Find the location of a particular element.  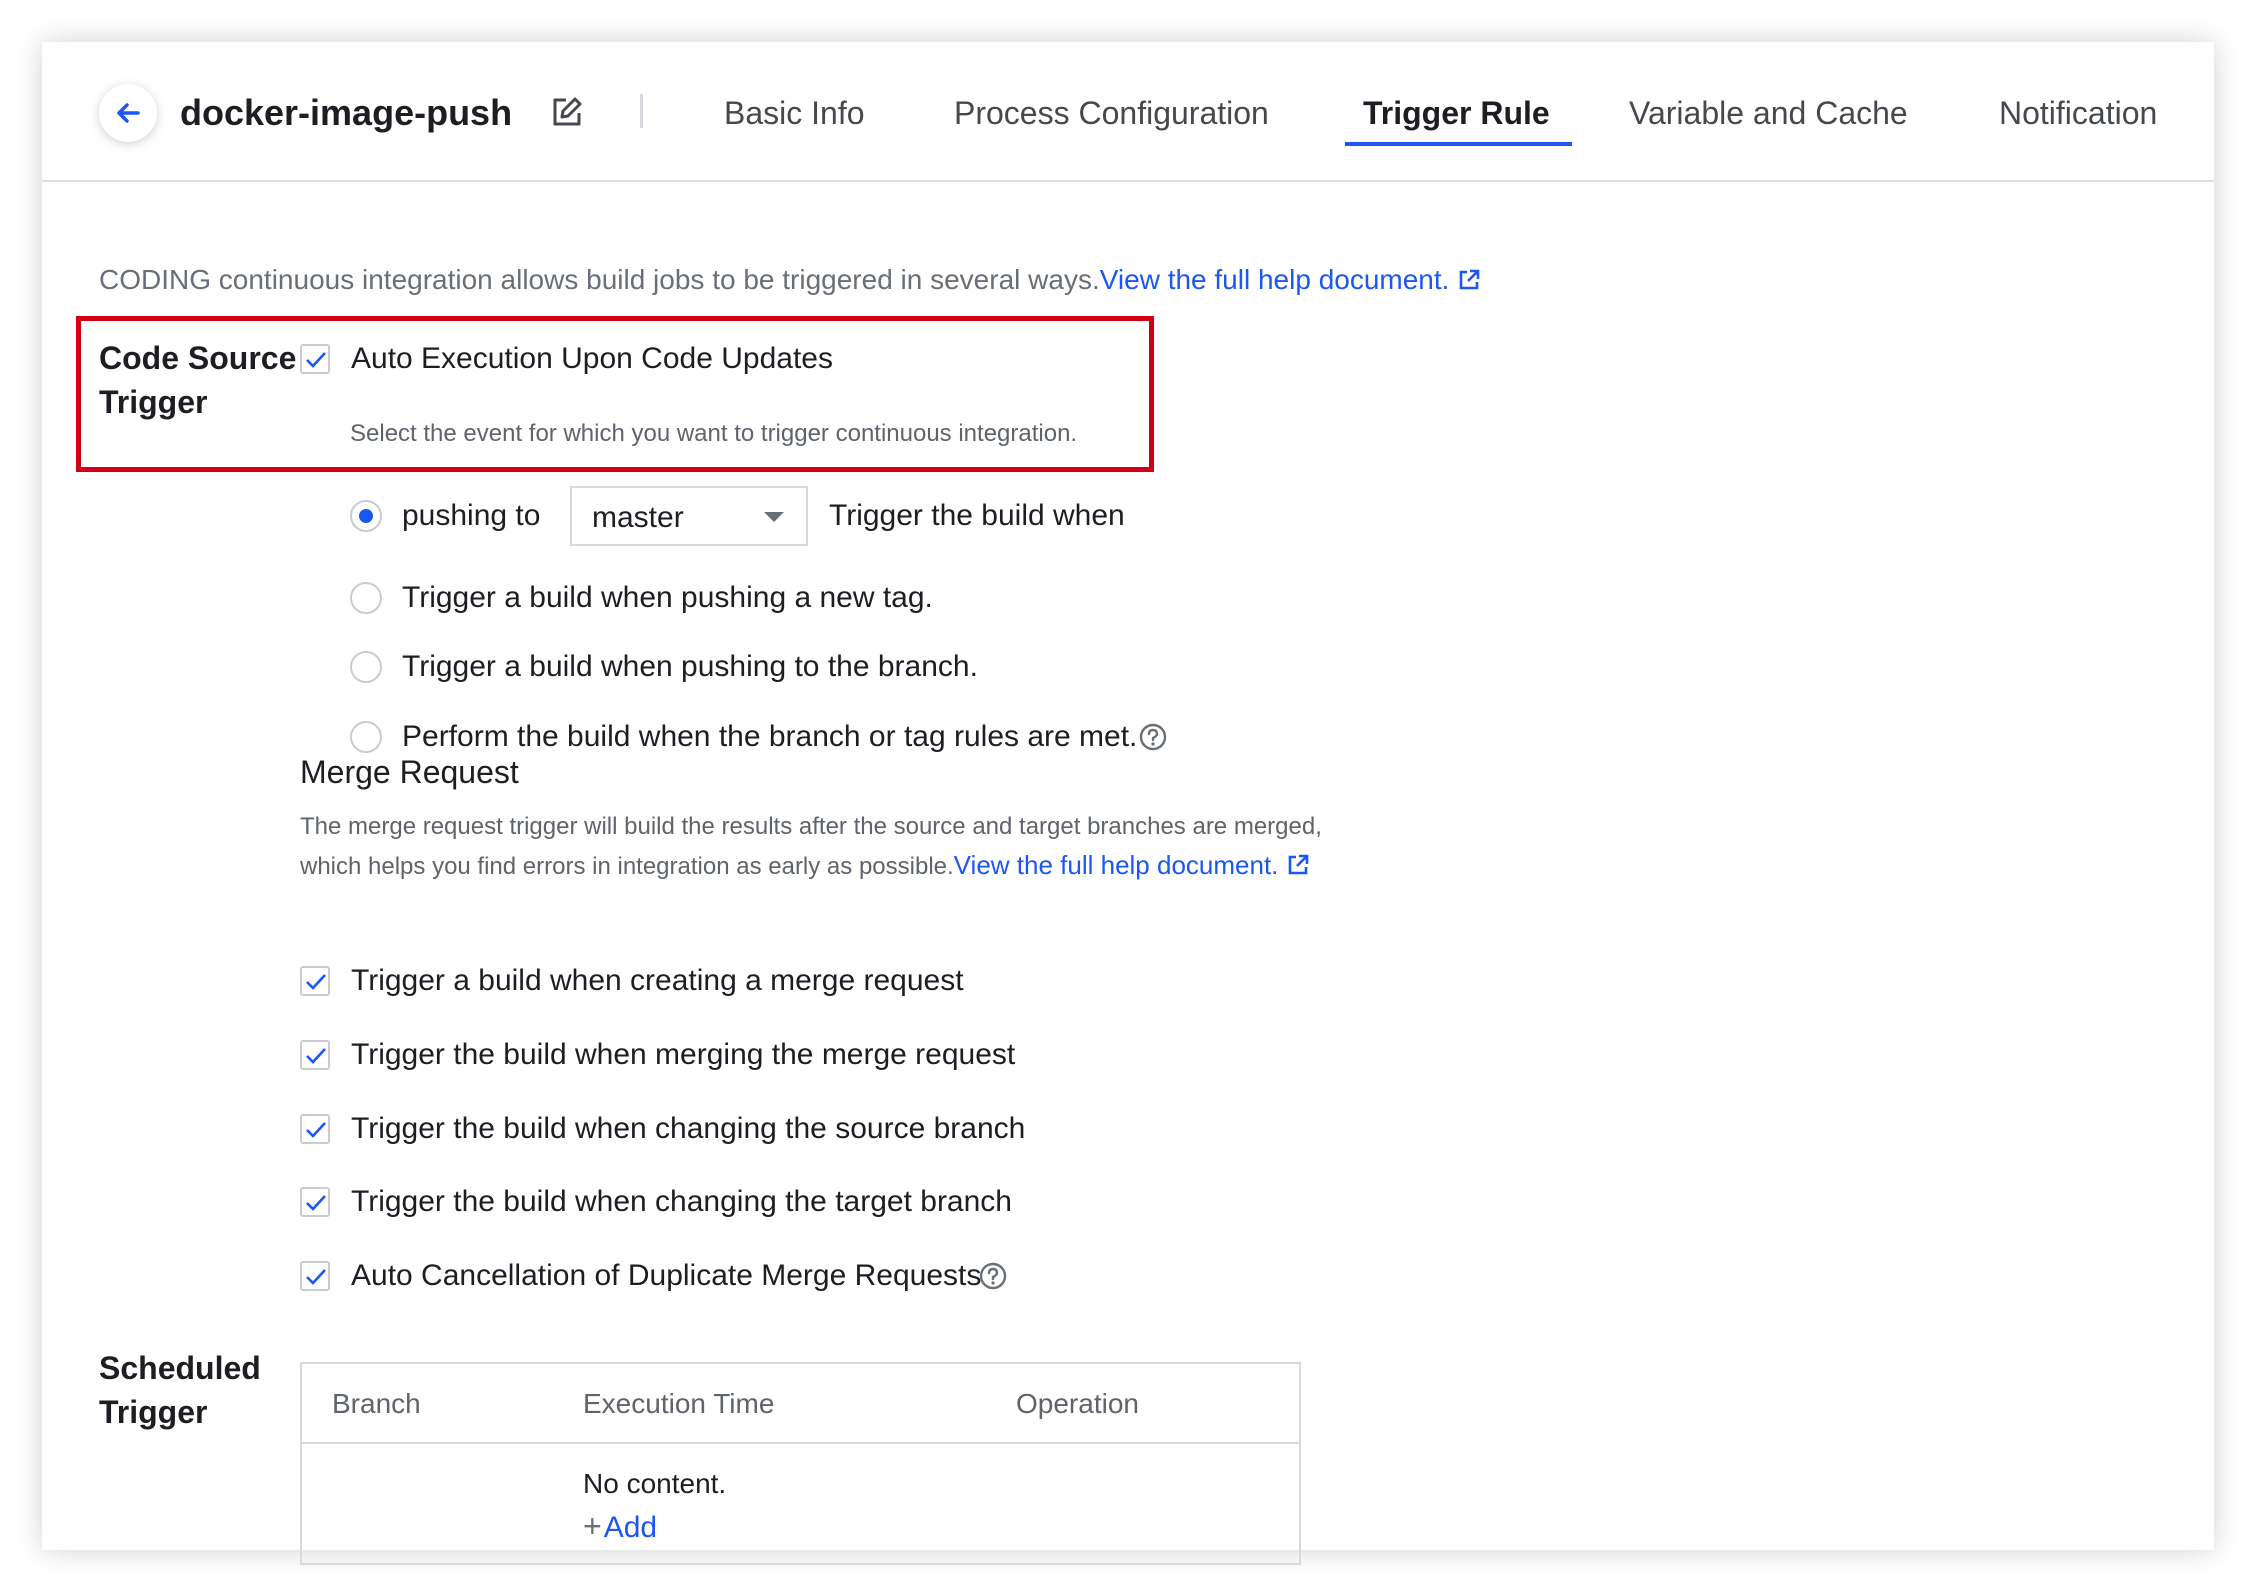

merge-request-title: Merge Request is located at coordinates (409, 772).